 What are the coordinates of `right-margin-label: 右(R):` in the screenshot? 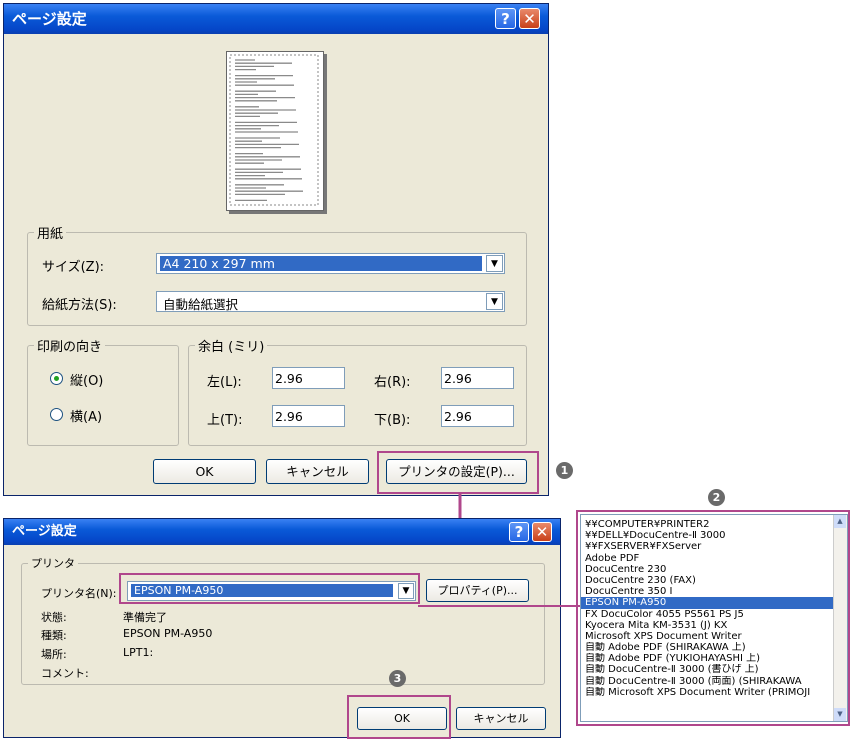 It's located at (392, 382).